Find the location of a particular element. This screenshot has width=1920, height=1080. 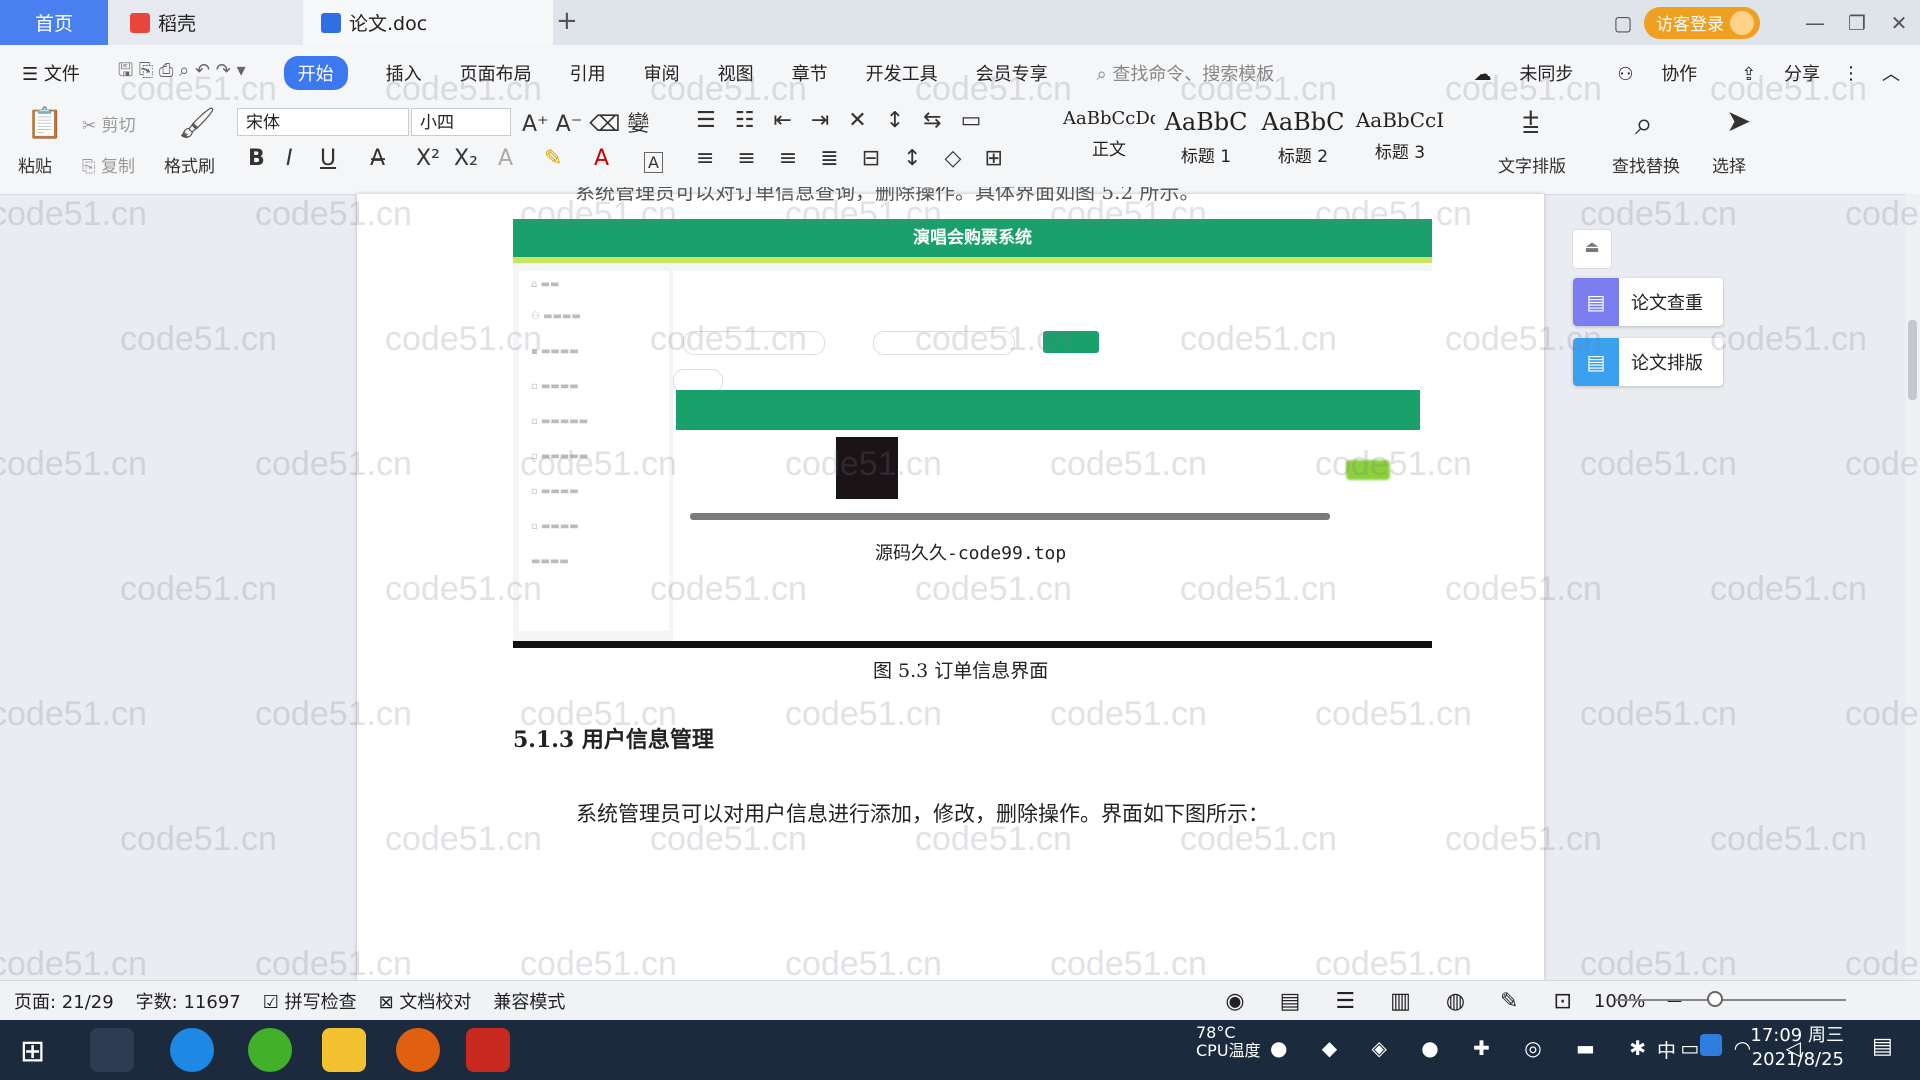

sync-button: ☁ 未同步 is located at coordinates (1513, 73).